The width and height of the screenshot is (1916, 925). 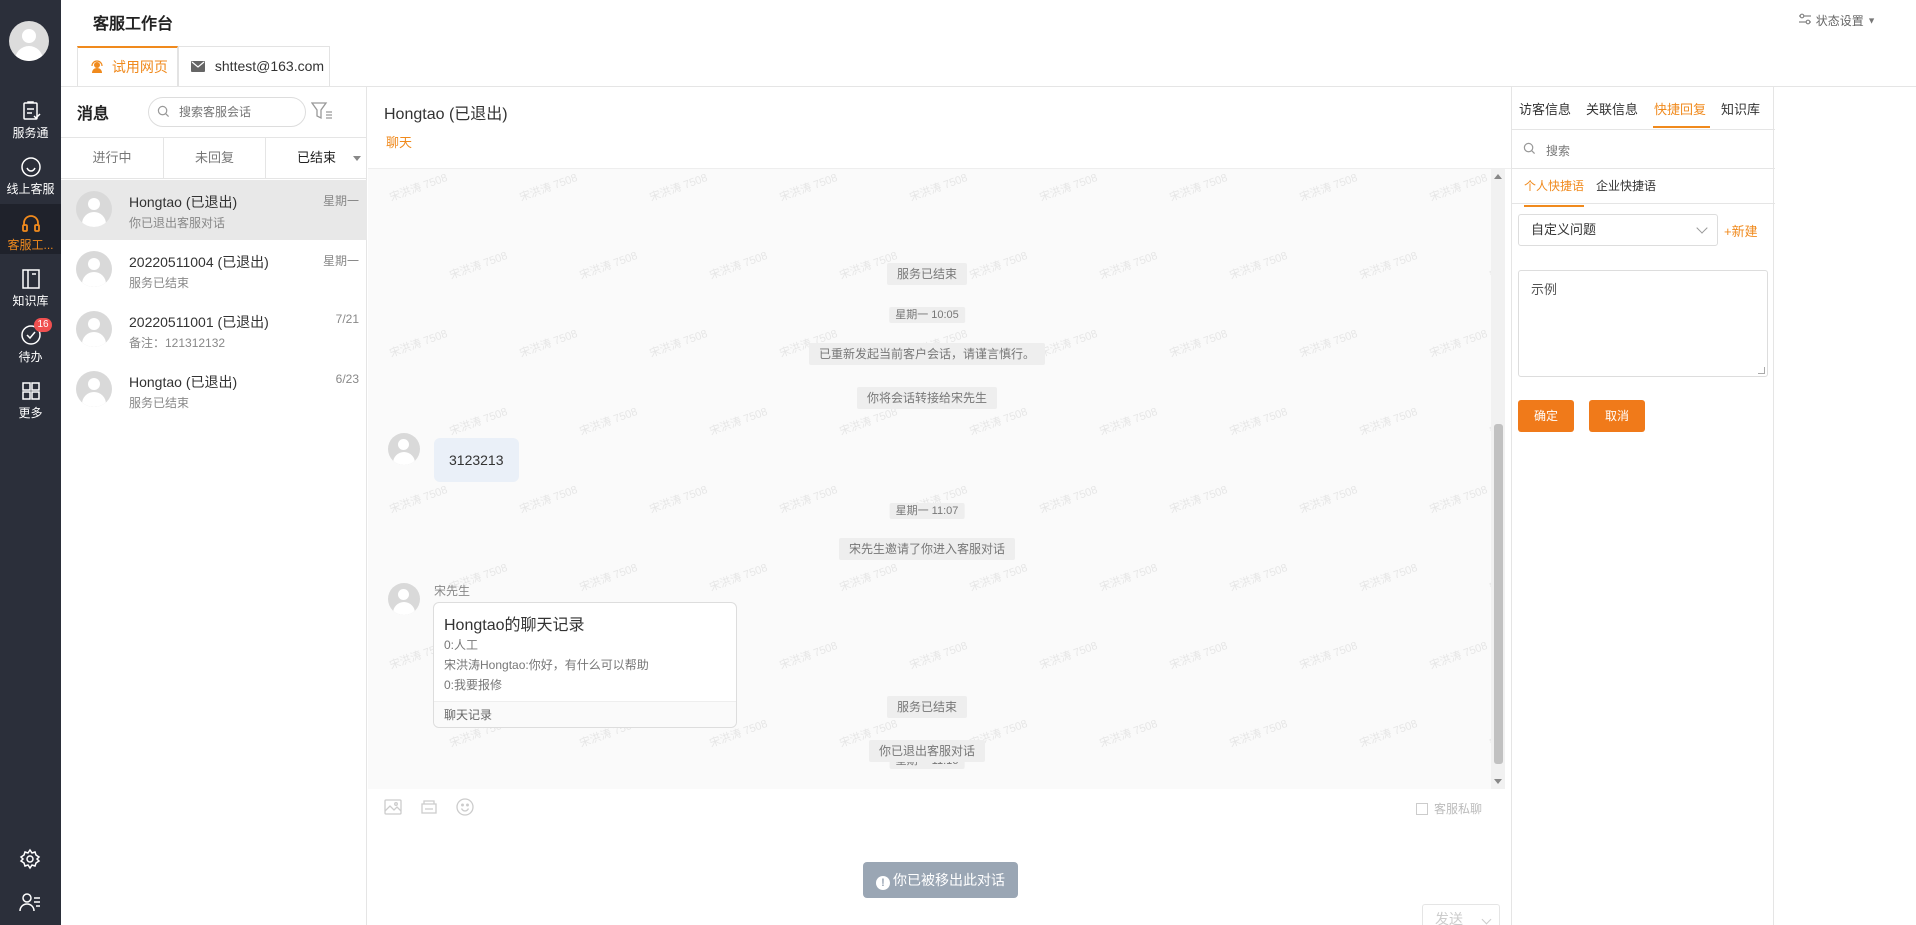 I want to click on quick-reply-search: 搜索, so click(x=1643, y=149).